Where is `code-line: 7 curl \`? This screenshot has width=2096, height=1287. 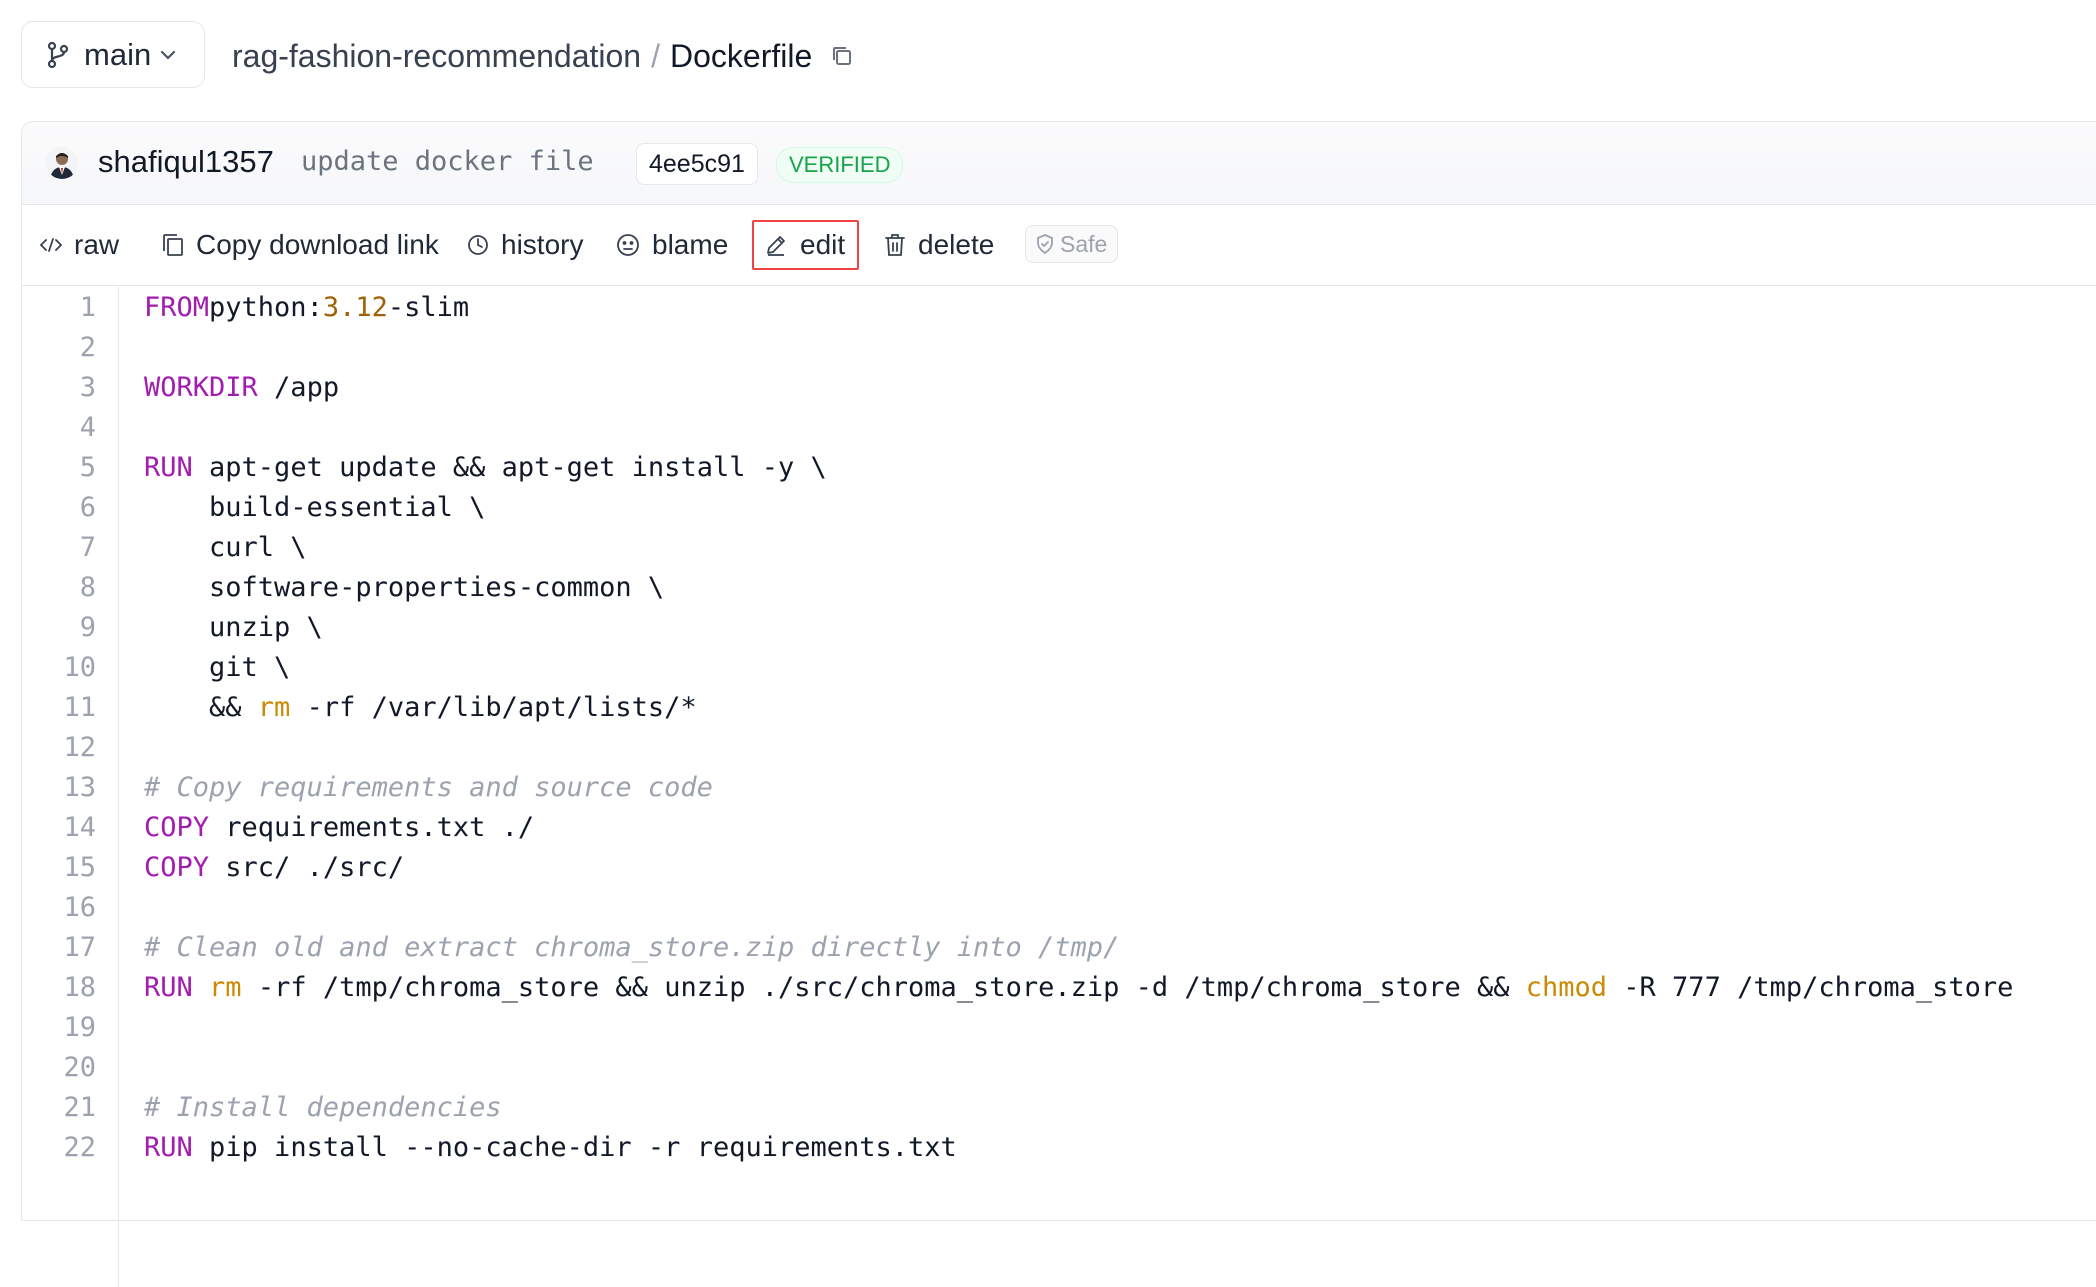 code-line: 7 curl \ is located at coordinates (1059, 547).